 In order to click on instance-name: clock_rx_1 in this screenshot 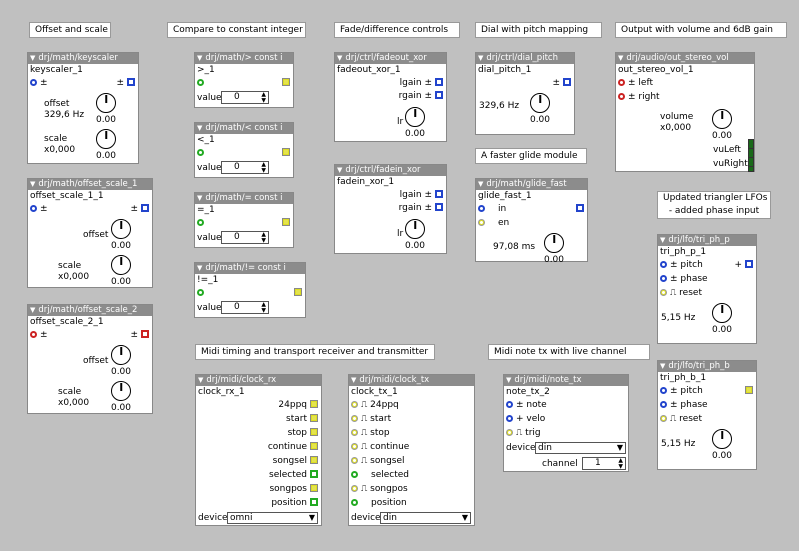, I will do `click(258, 392)`.